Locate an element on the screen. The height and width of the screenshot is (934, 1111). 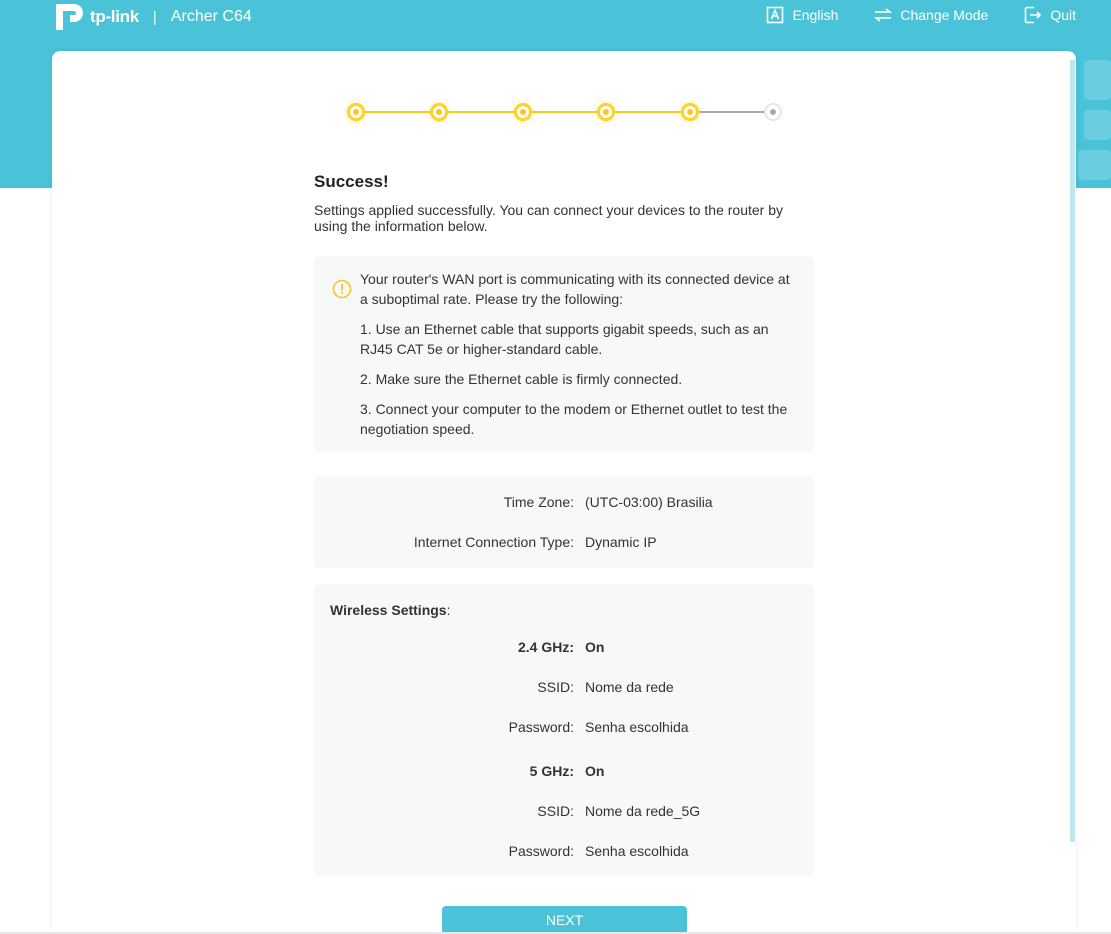
logo-text: tp-link is located at coordinates (114, 16).